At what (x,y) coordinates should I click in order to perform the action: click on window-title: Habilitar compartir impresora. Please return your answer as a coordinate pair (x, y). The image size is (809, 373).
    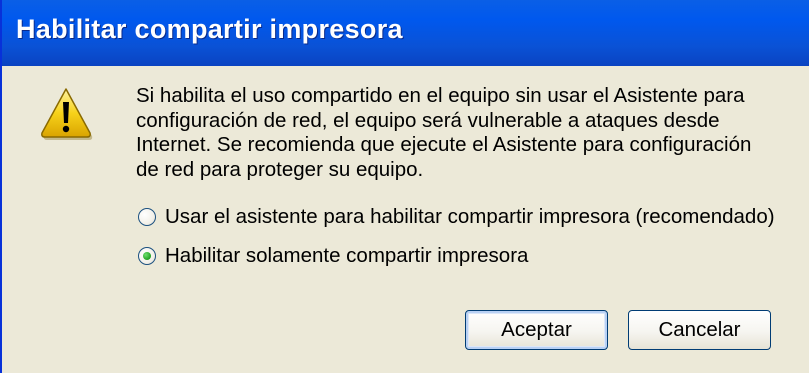
    Looking at the image, I should click on (209, 29).